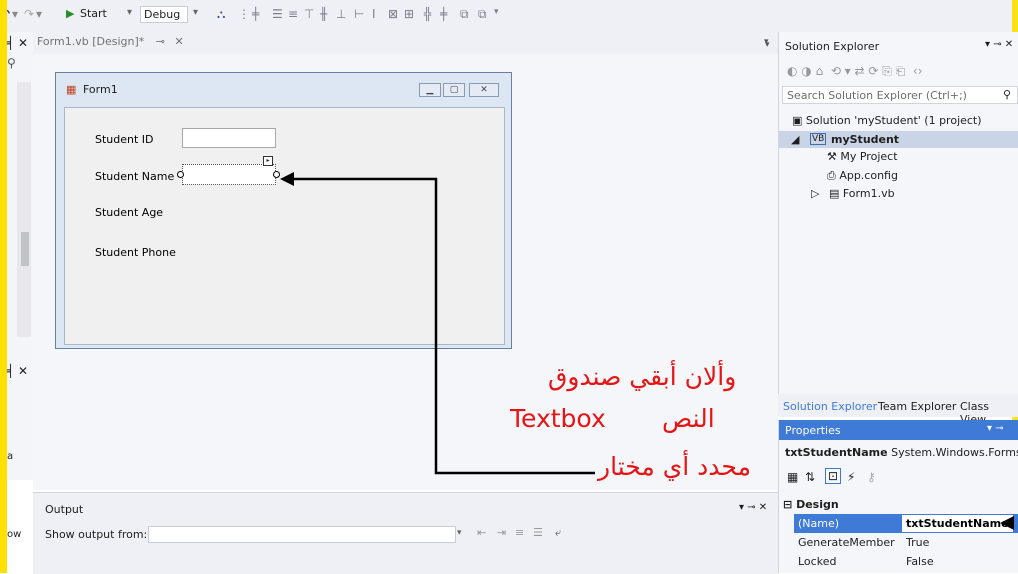  What do you see at coordinates (688, 418) in the screenshot?
I see `annotation-text-line2: النص` at bounding box center [688, 418].